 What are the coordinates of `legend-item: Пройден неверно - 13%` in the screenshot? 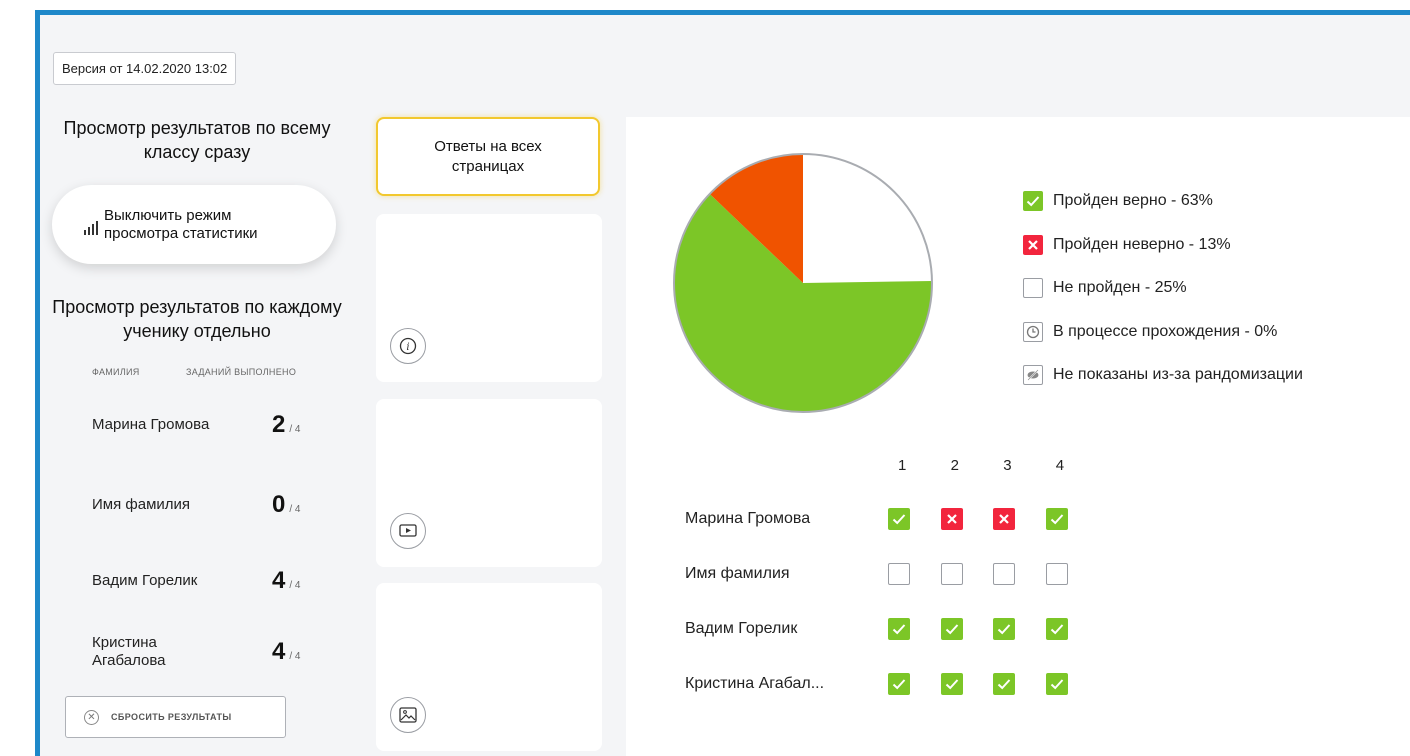 It's located at (1163, 244).